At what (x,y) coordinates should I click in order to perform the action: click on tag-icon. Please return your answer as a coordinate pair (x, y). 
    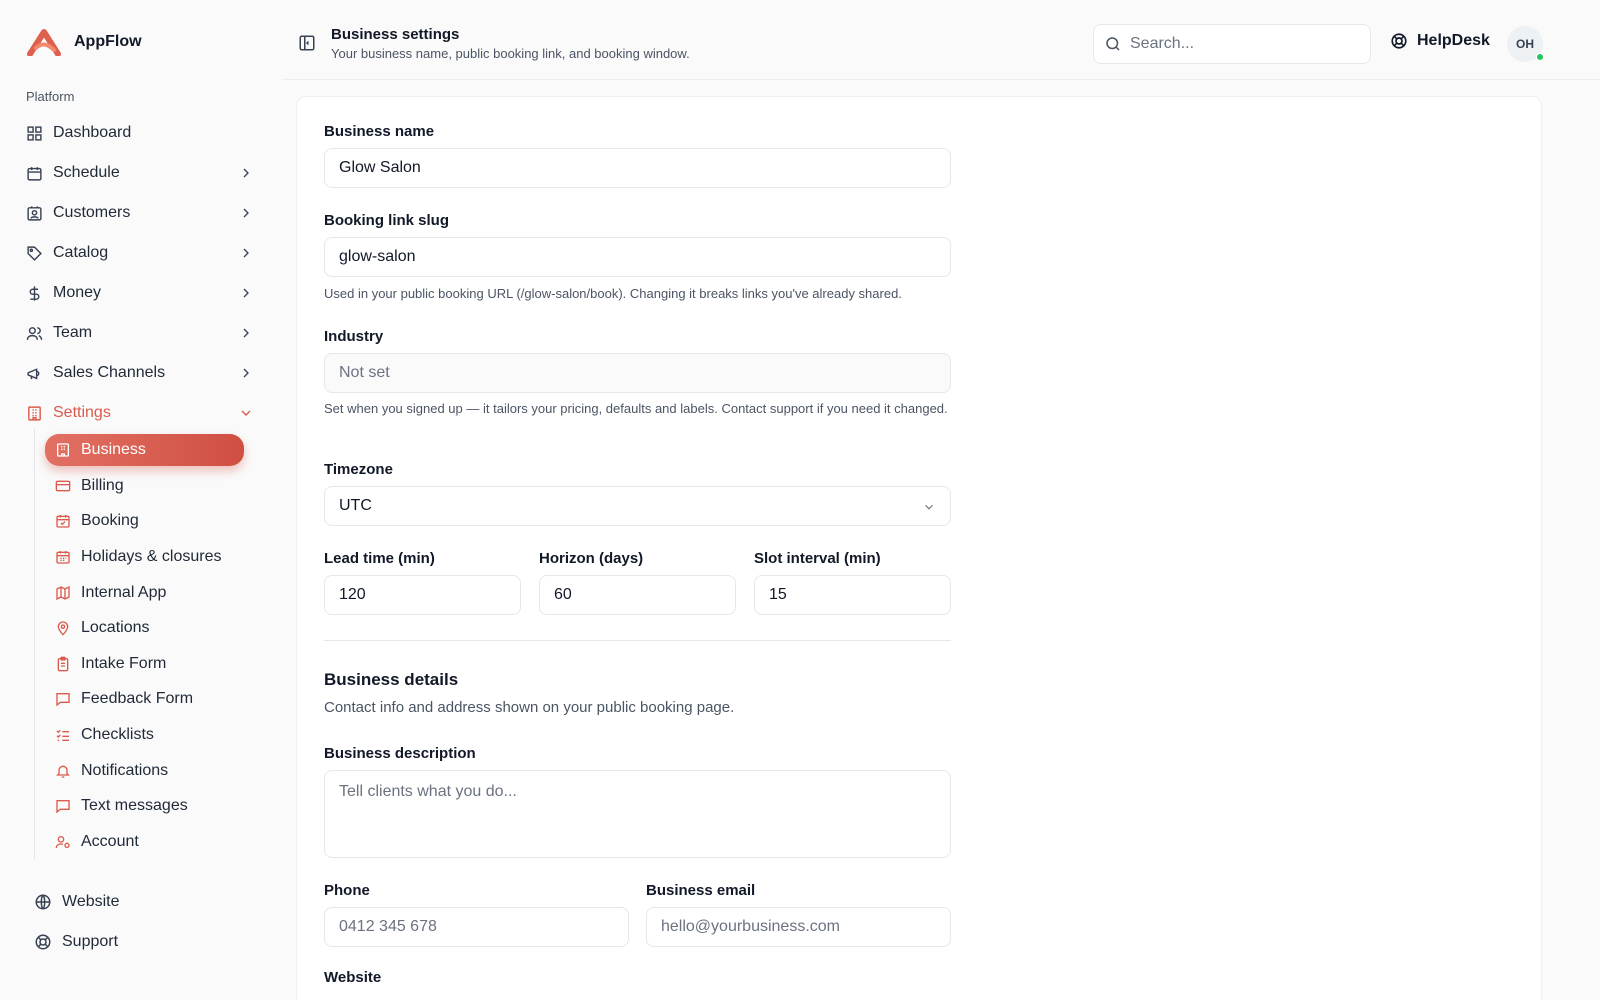
    Looking at the image, I should click on (34, 253).